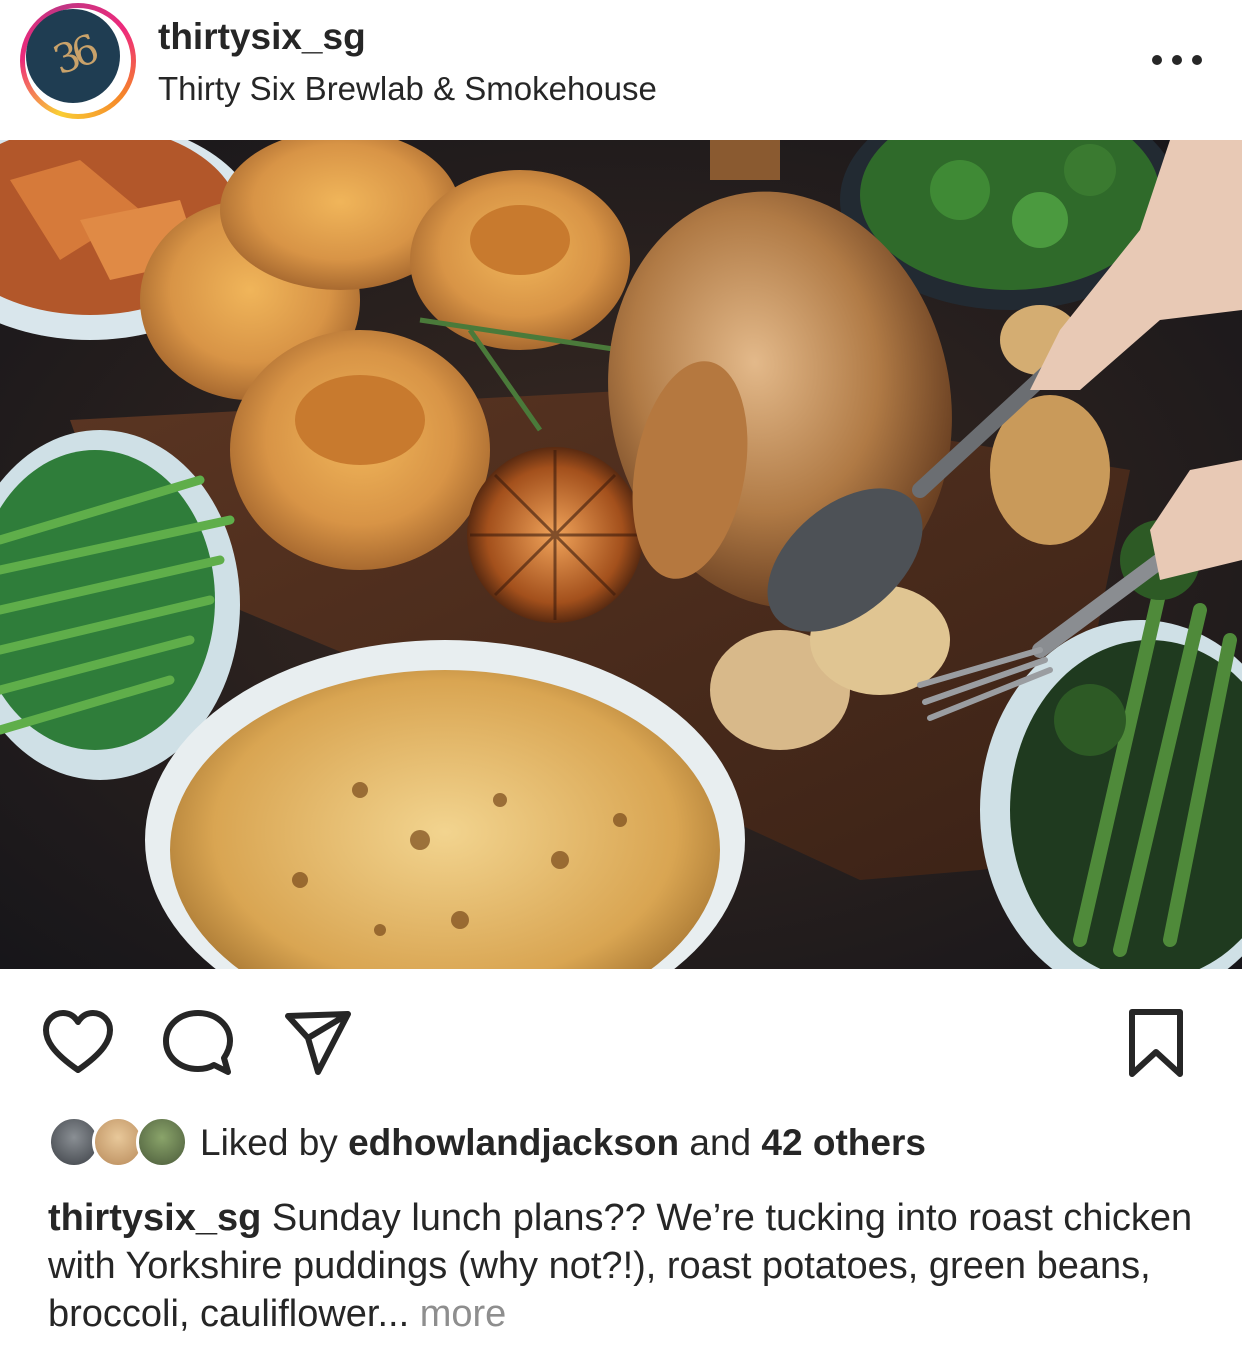 The height and width of the screenshot is (1356, 1242). I want to click on avatar: 36, so click(73, 56).